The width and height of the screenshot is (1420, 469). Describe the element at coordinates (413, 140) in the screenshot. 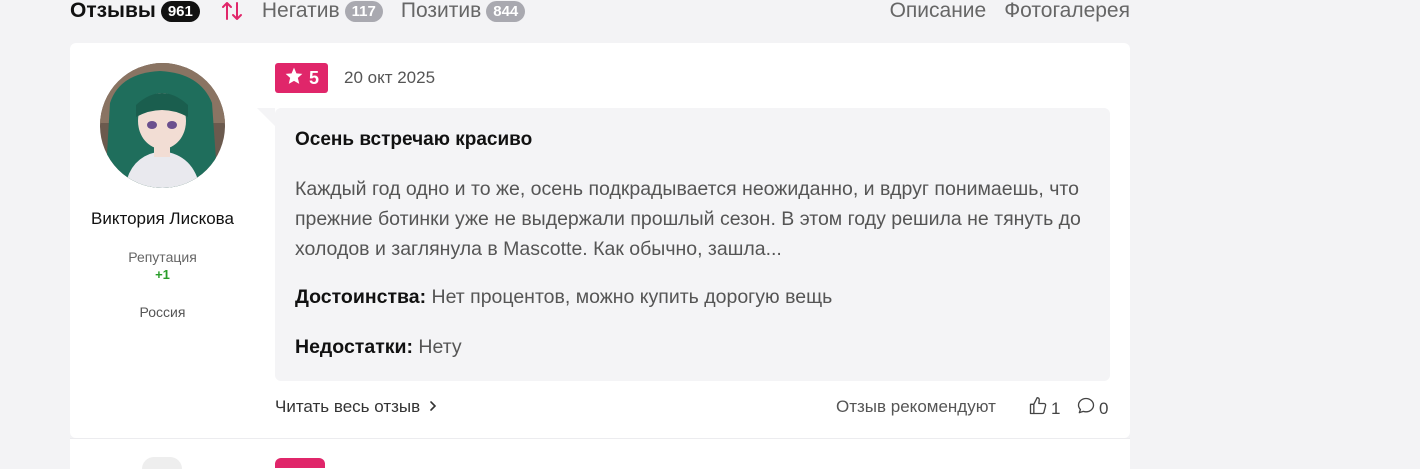

I see `review-title: Осень встречаю красиво` at that location.